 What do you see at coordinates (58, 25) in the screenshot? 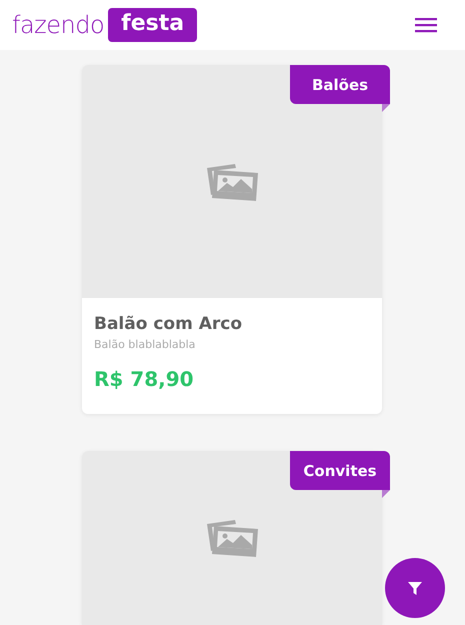
I see `logo-text: fazendo` at bounding box center [58, 25].